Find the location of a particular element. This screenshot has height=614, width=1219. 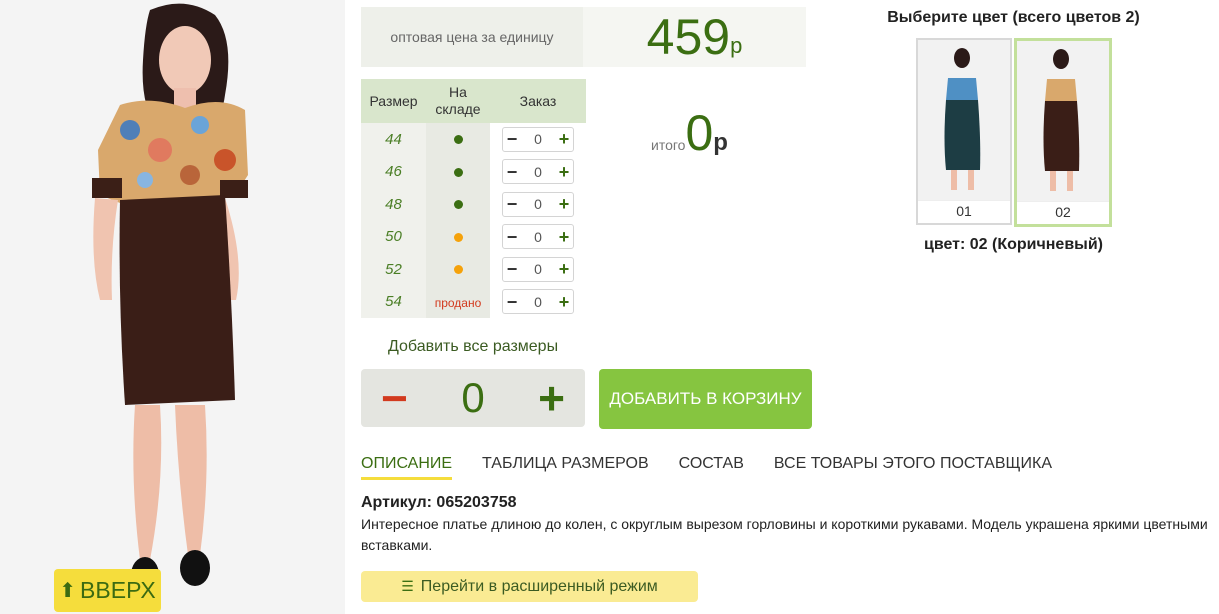

all-quantity-value: 0 is located at coordinates (472, 398).